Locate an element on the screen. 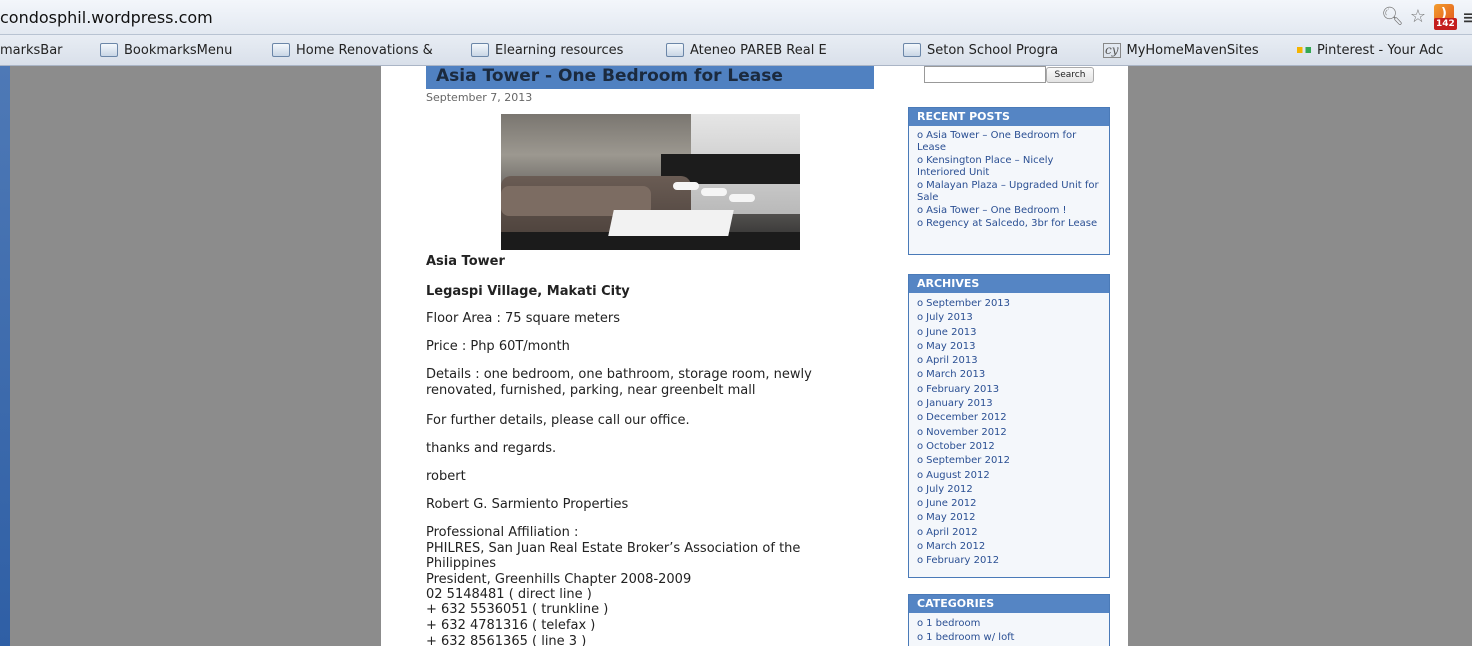 Image resolution: width=1472 pixels, height=646 pixels. archive-link: o September 2012 is located at coordinates (1009, 461).